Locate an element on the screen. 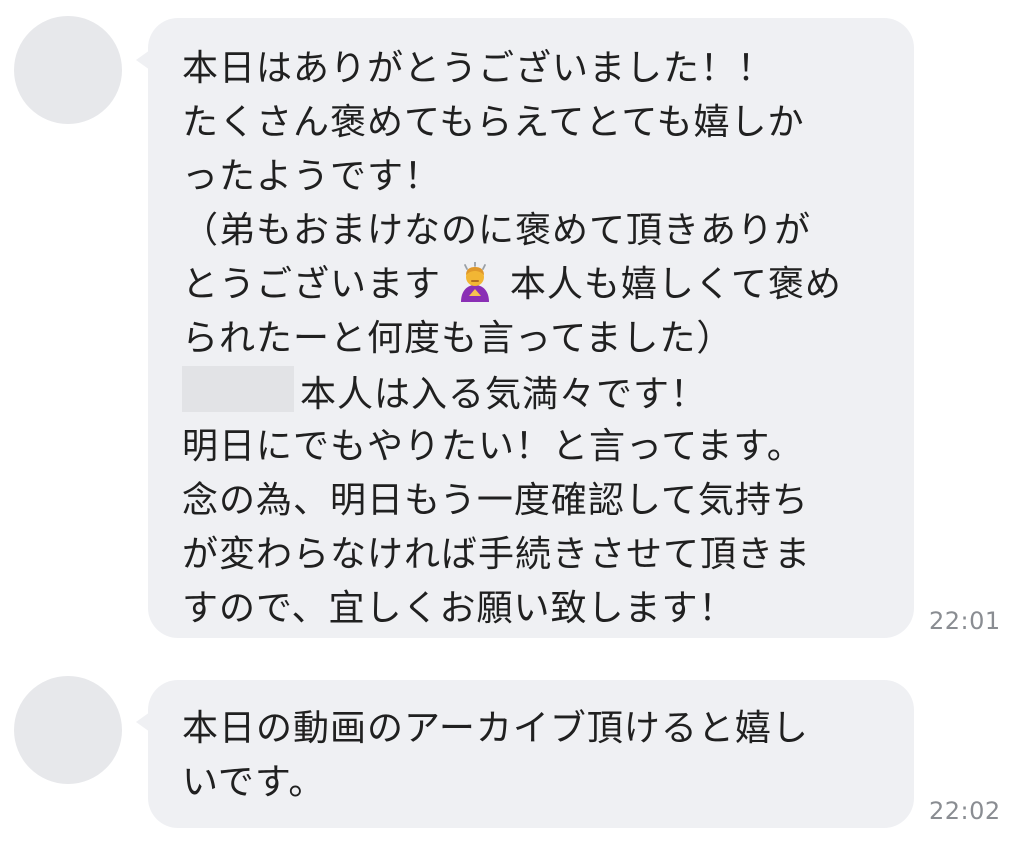  message-line: が変わらなければ手続きさせて頂きま is located at coordinates (497, 554).